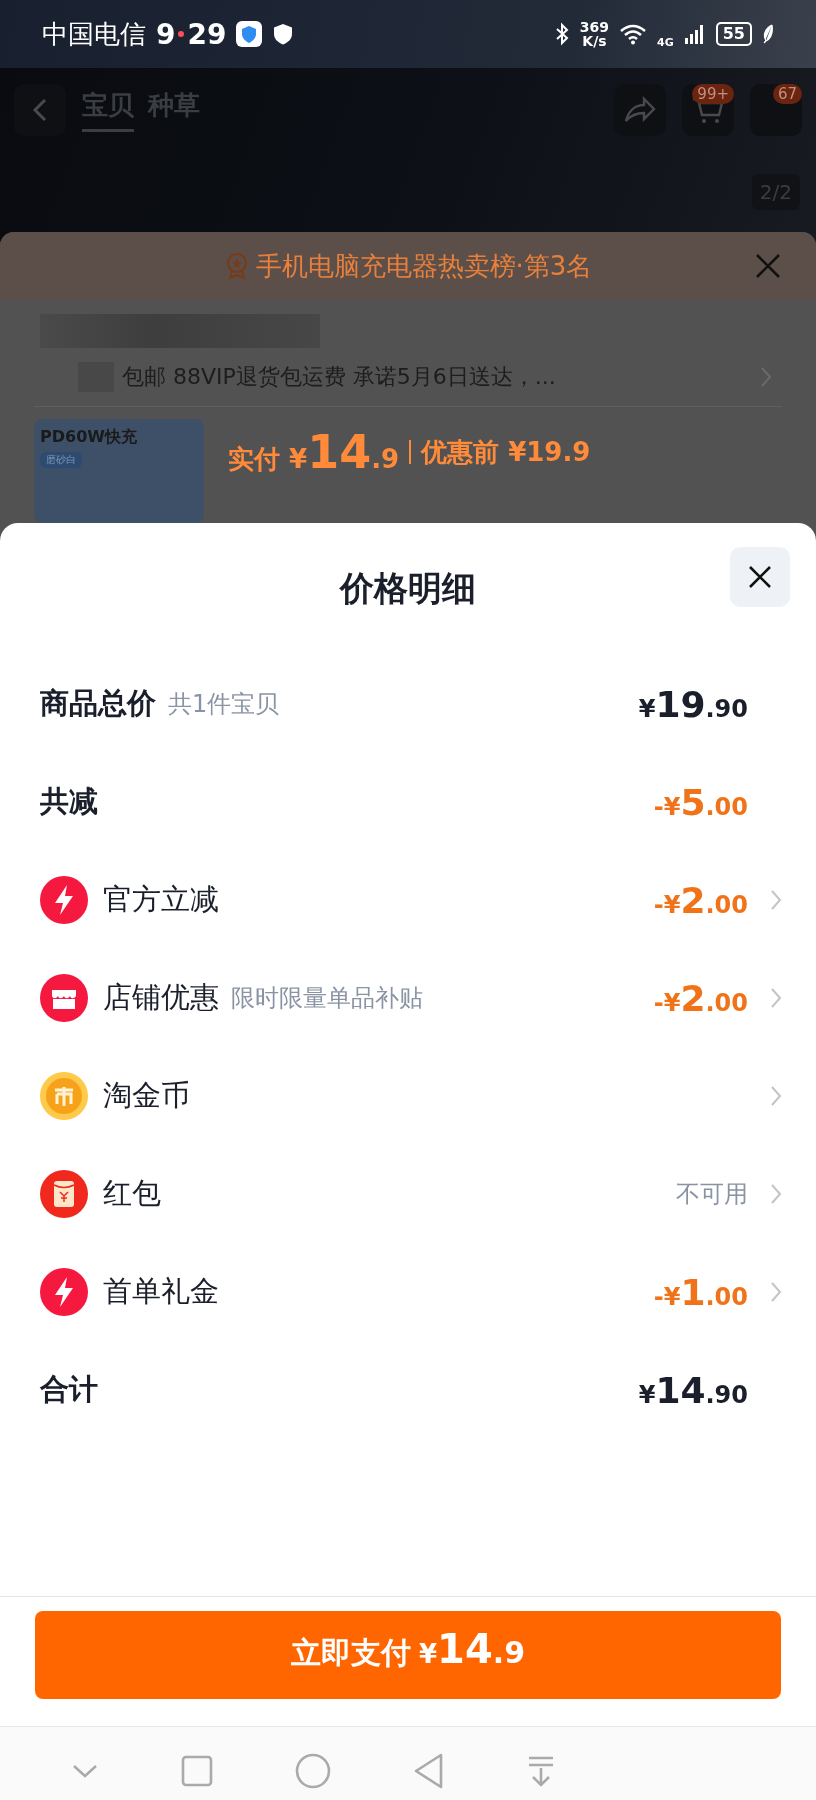 This screenshot has height=1800, width=816. What do you see at coordinates (224, 704) in the screenshot?
I see `row-note: 共1件宝贝` at bounding box center [224, 704].